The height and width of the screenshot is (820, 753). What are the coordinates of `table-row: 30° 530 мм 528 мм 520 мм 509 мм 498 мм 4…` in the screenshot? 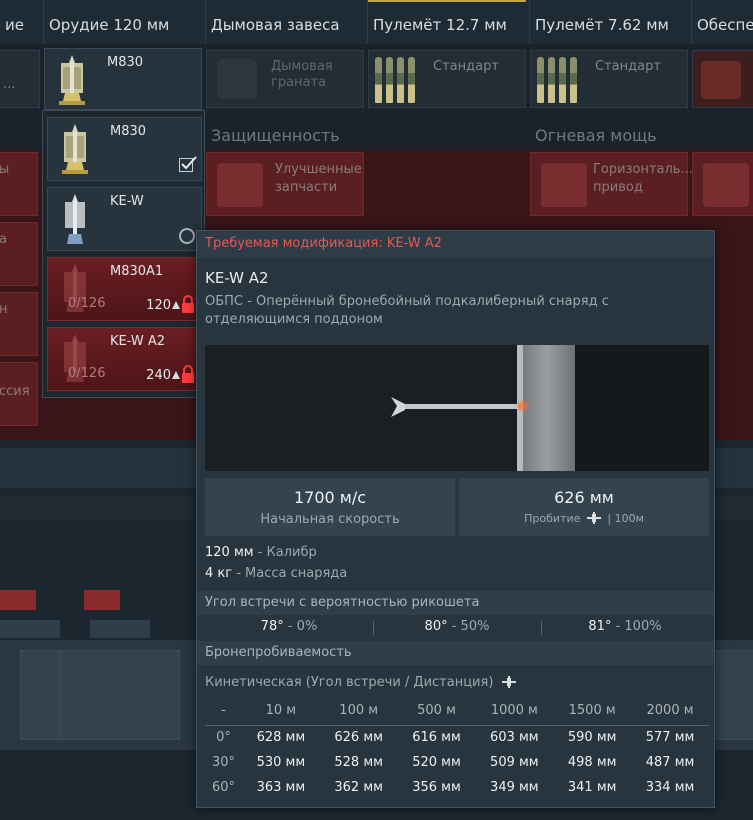 It's located at (457, 762).